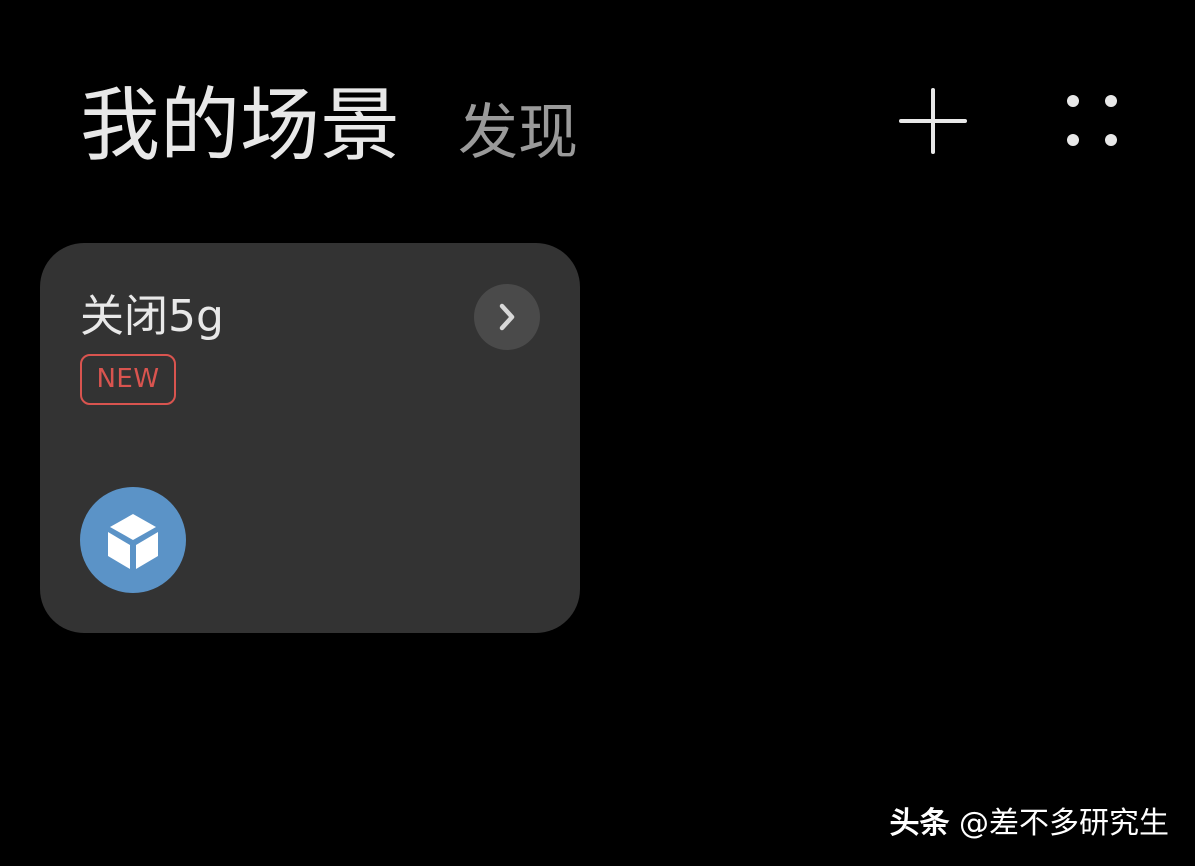 The height and width of the screenshot is (866, 1195). I want to click on watermark: 头条 @差不多研究生, so click(1029, 820).